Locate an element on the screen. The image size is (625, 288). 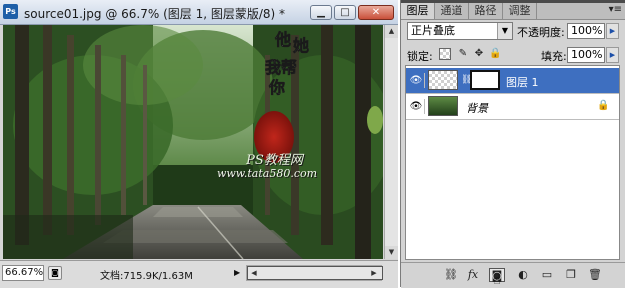
tab-layers: 图层 is located at coordinates (418, 11).